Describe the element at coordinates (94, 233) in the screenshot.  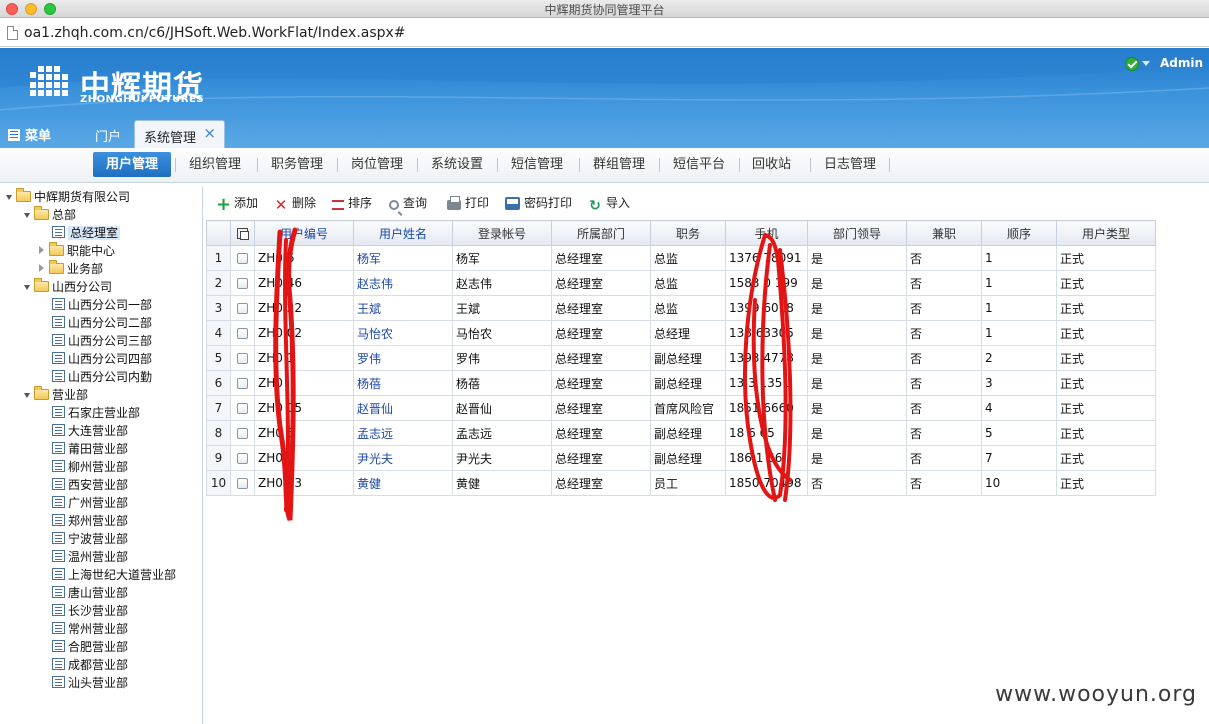
I see `tree-node-label: 总经理室` at that location.